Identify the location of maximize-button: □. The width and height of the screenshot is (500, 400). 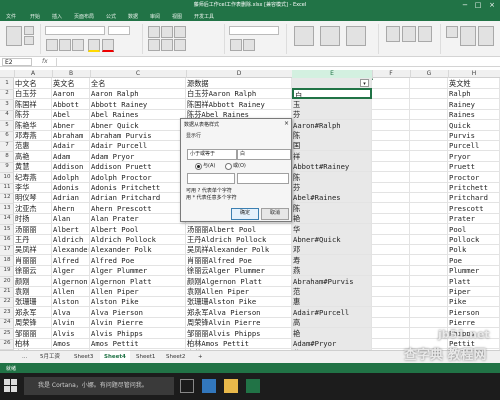
(478, 5).